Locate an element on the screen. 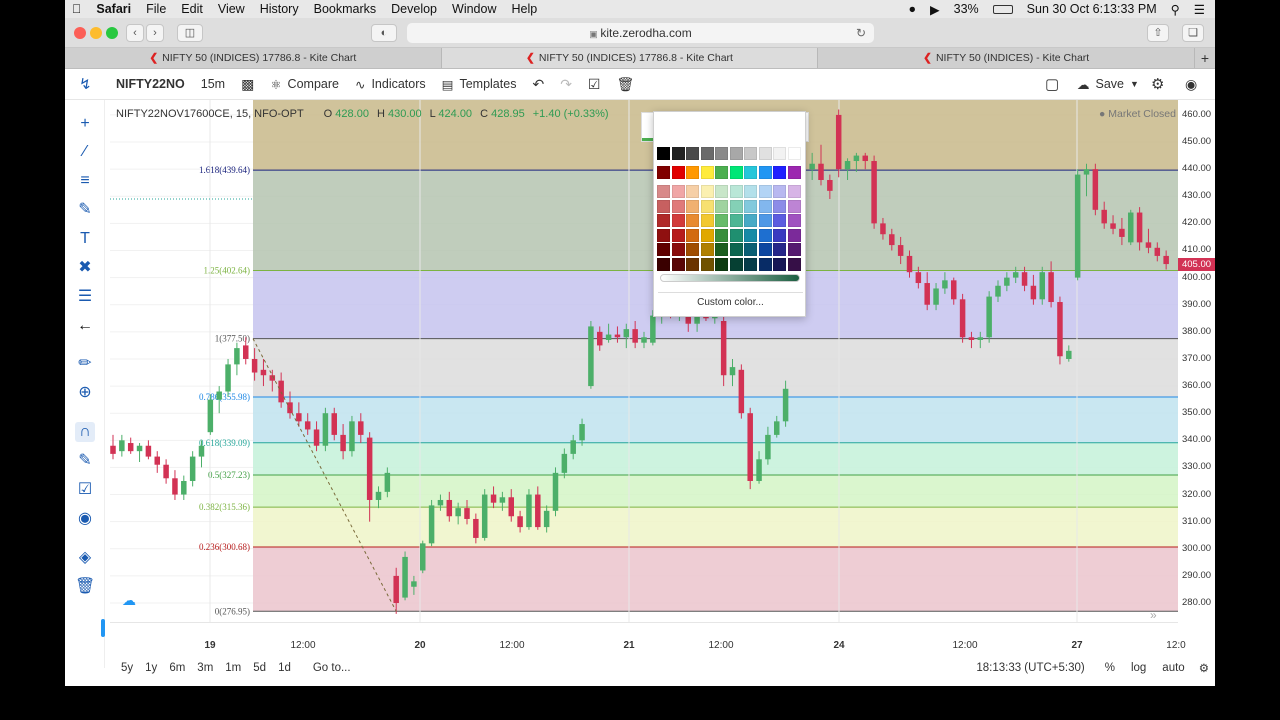 The height and width of the screenshot is (720, 1280). back-arrow-icon: ← is located at coordinates (85, 326).